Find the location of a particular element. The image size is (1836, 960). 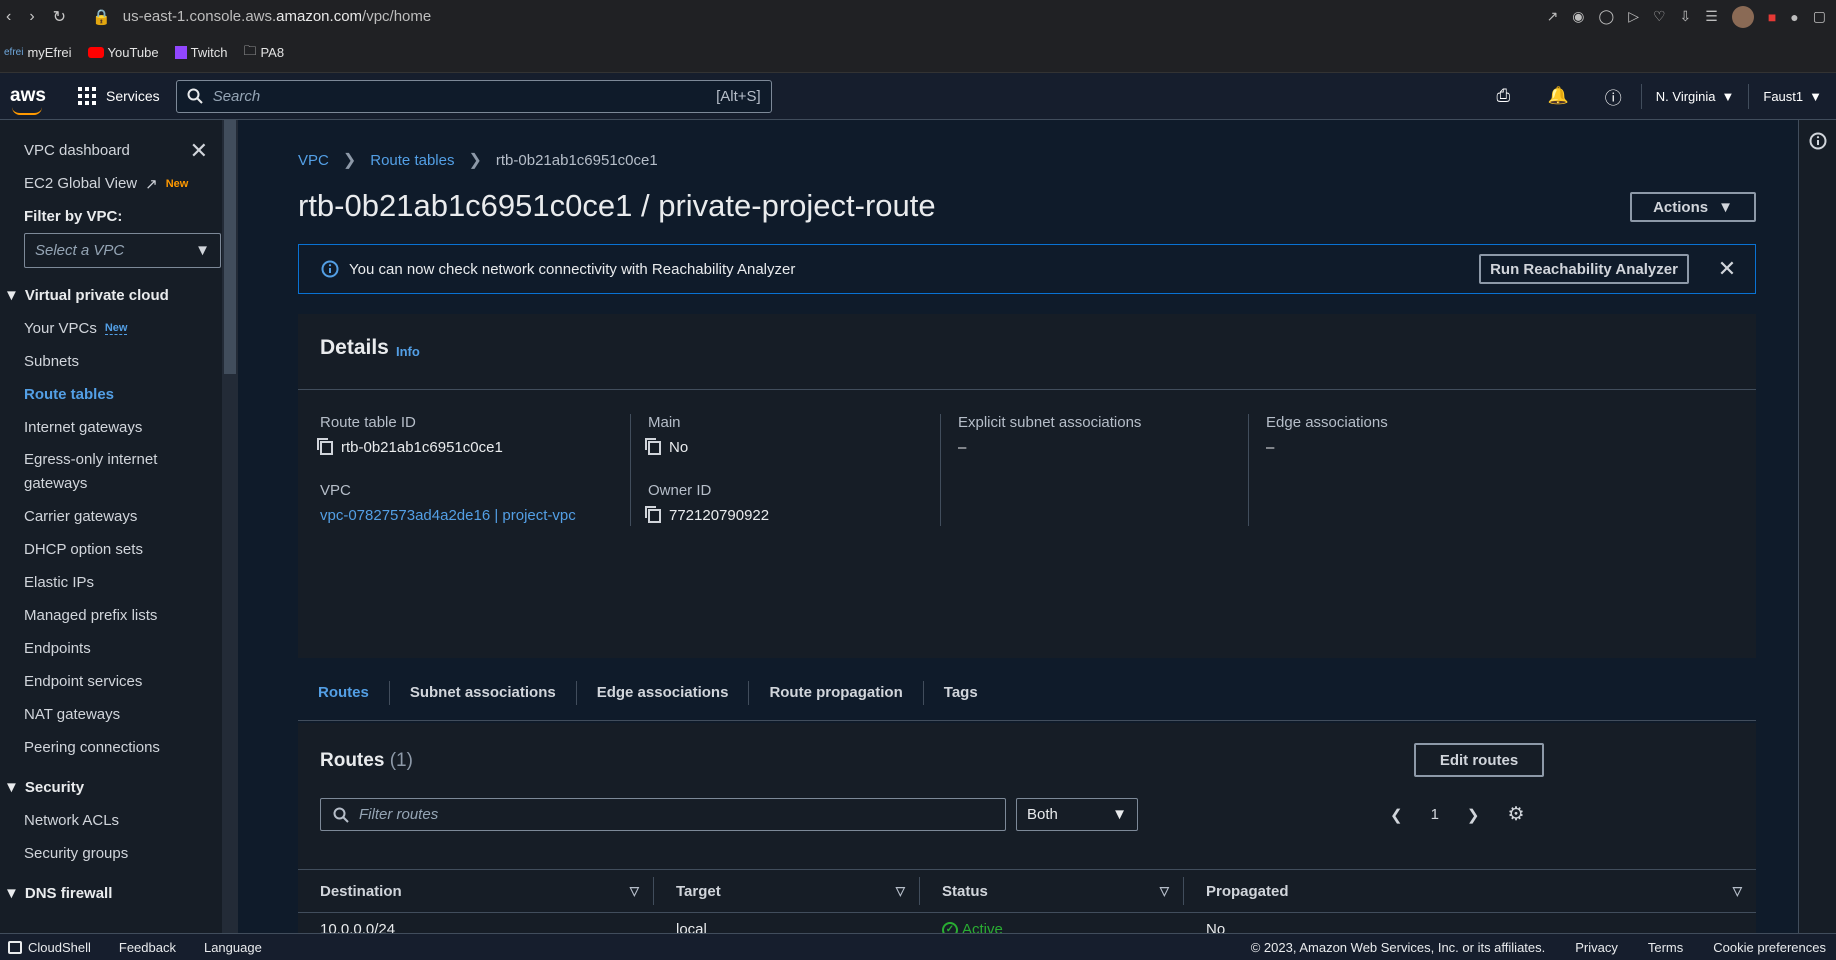

search-icon is located at coordinates (195, 96).